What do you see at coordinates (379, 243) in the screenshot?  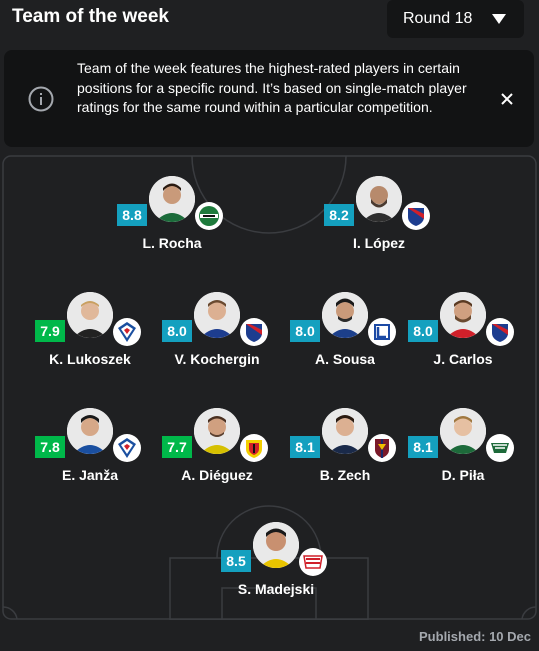 I see `player-name: I. López` at bounding box center [379, 243].